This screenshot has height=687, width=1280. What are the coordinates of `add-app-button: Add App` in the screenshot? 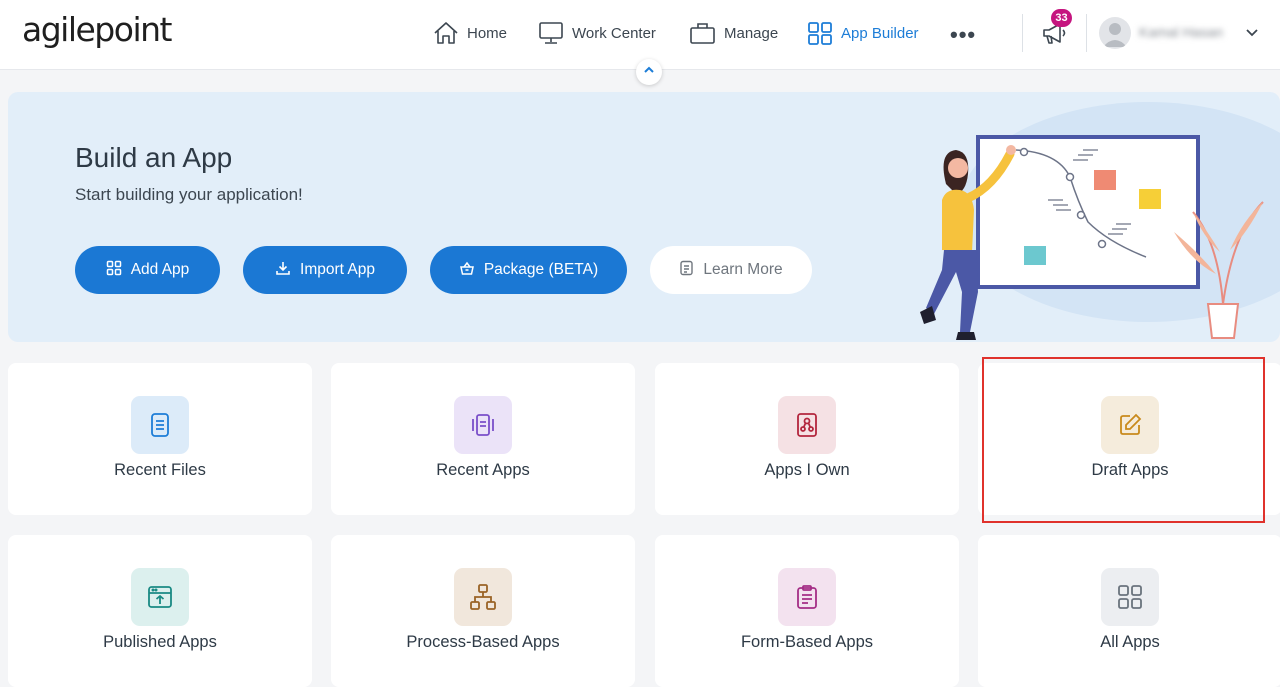 It's located at (147, 270).